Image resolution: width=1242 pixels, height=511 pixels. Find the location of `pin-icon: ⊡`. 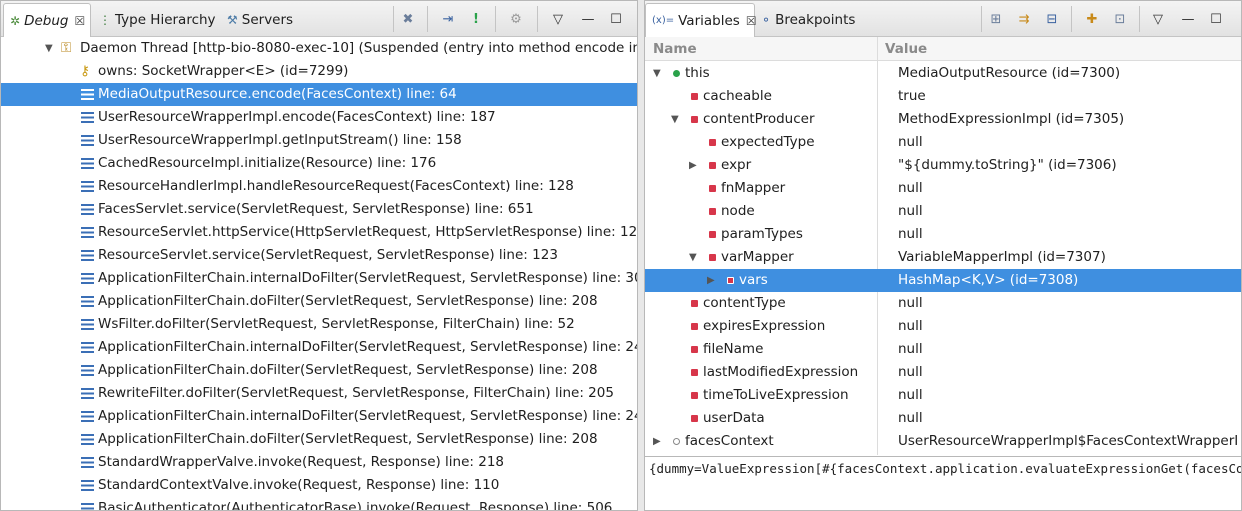

pin-icon: ⊡ is located at coordinates (1120, 19).